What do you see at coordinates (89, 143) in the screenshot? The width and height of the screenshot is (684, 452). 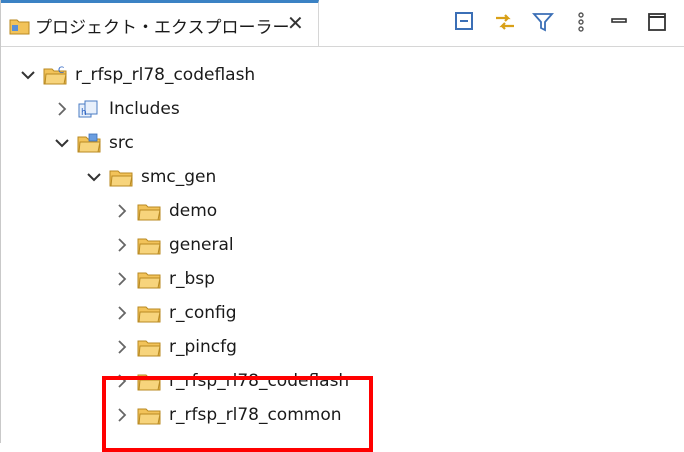 I see `source-folder-icon` at bounding box center [89, 143].